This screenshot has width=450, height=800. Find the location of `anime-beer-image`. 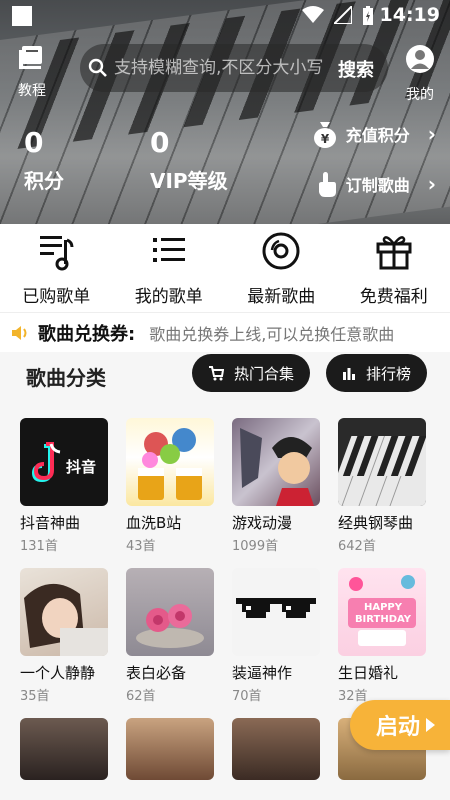

anime-beer-image is located at coordinates (170, 464).